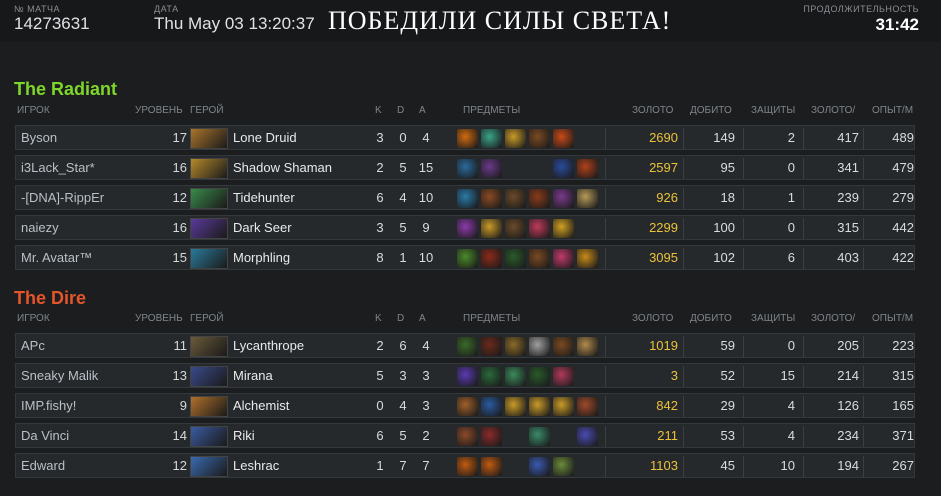  Describe the element at coordinates (261, 405) in the screenshot. I see `hero-name: Alchemist` at that location.